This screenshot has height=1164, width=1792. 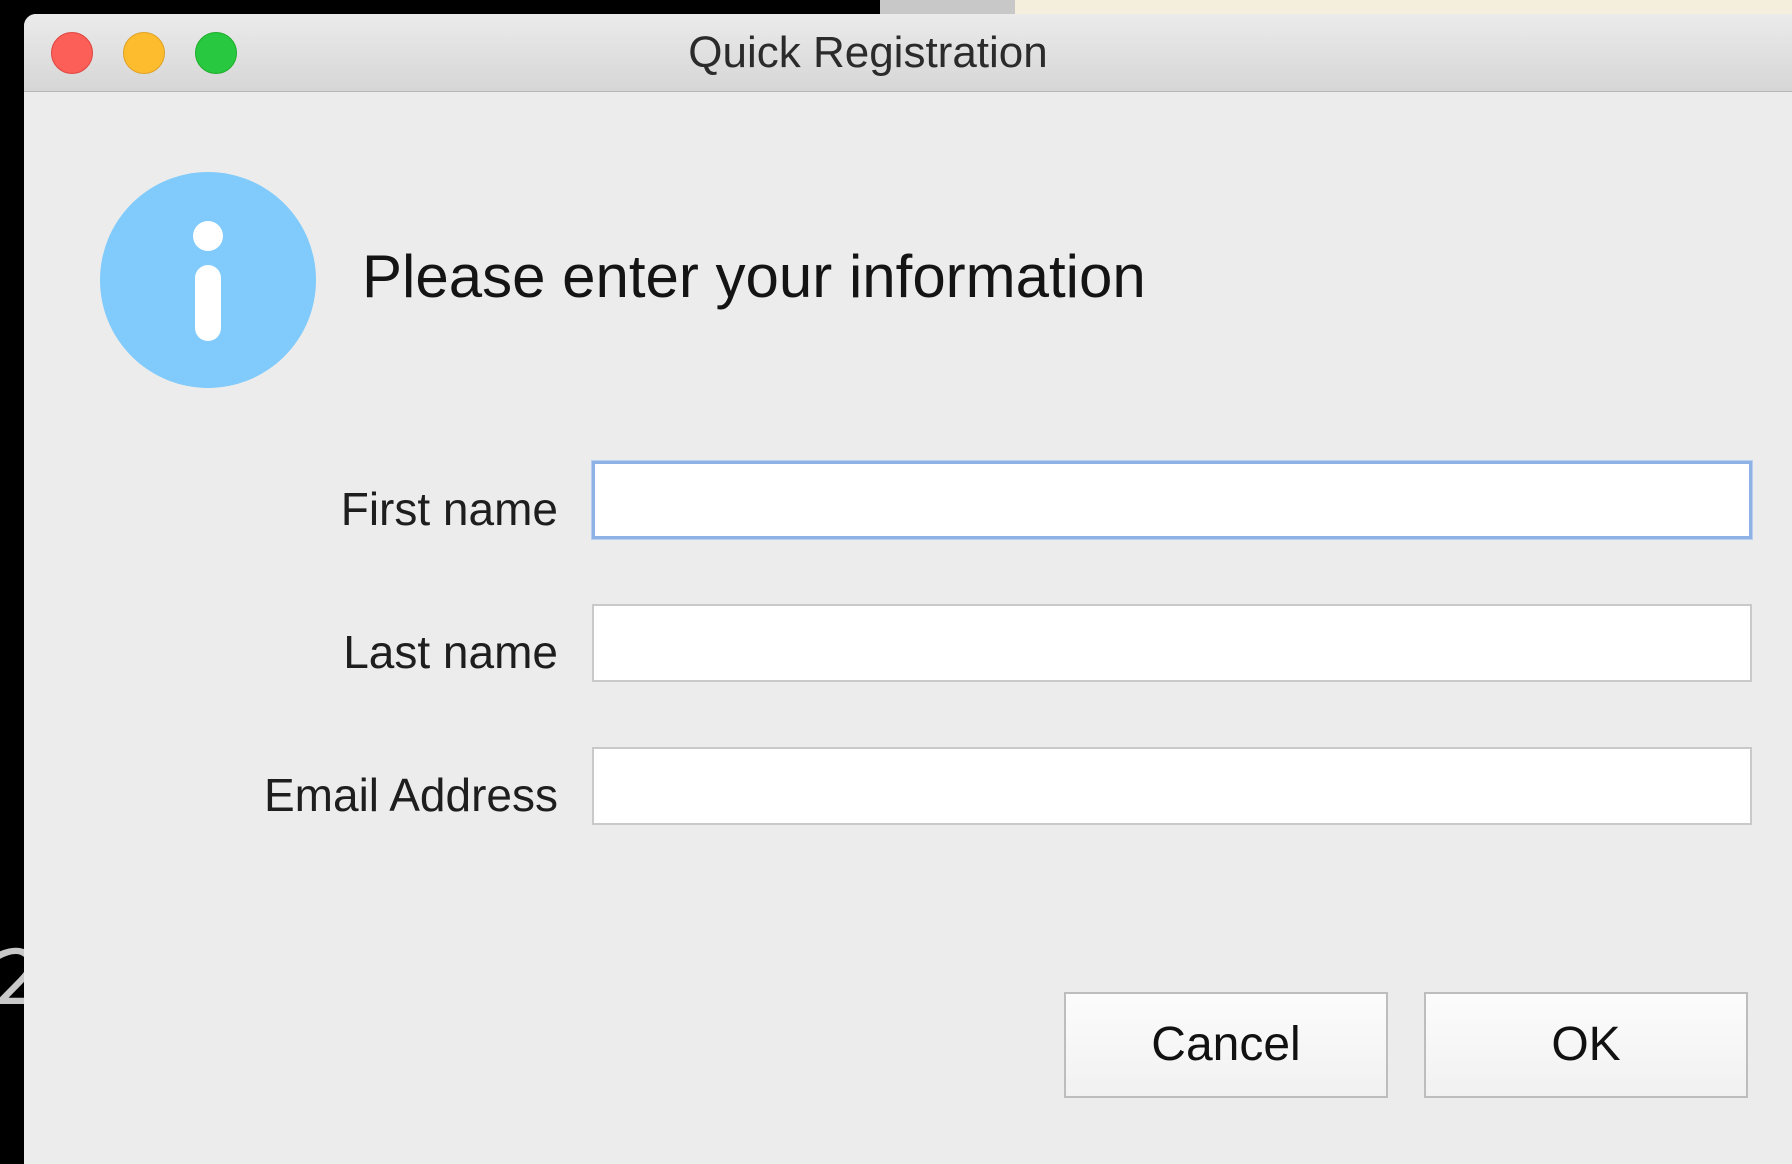 I want to click on cancel-button: Cancel, so click(x=1226, y=1045).